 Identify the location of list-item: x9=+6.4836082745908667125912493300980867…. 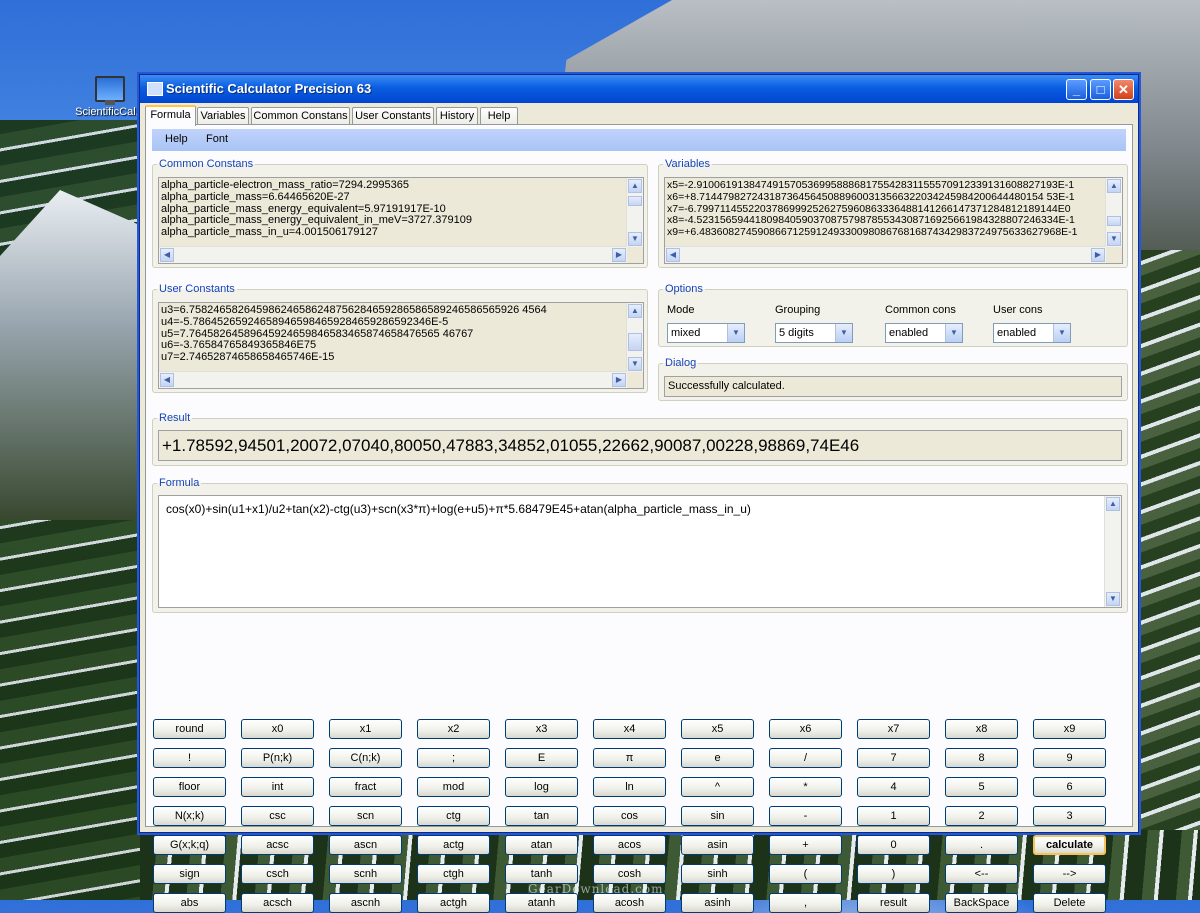
(885, 232).